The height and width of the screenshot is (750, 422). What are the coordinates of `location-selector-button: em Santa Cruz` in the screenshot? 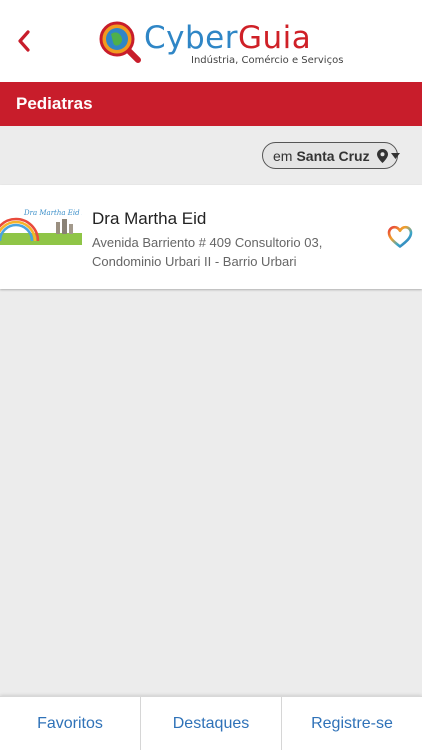 It's located at (331, 155).